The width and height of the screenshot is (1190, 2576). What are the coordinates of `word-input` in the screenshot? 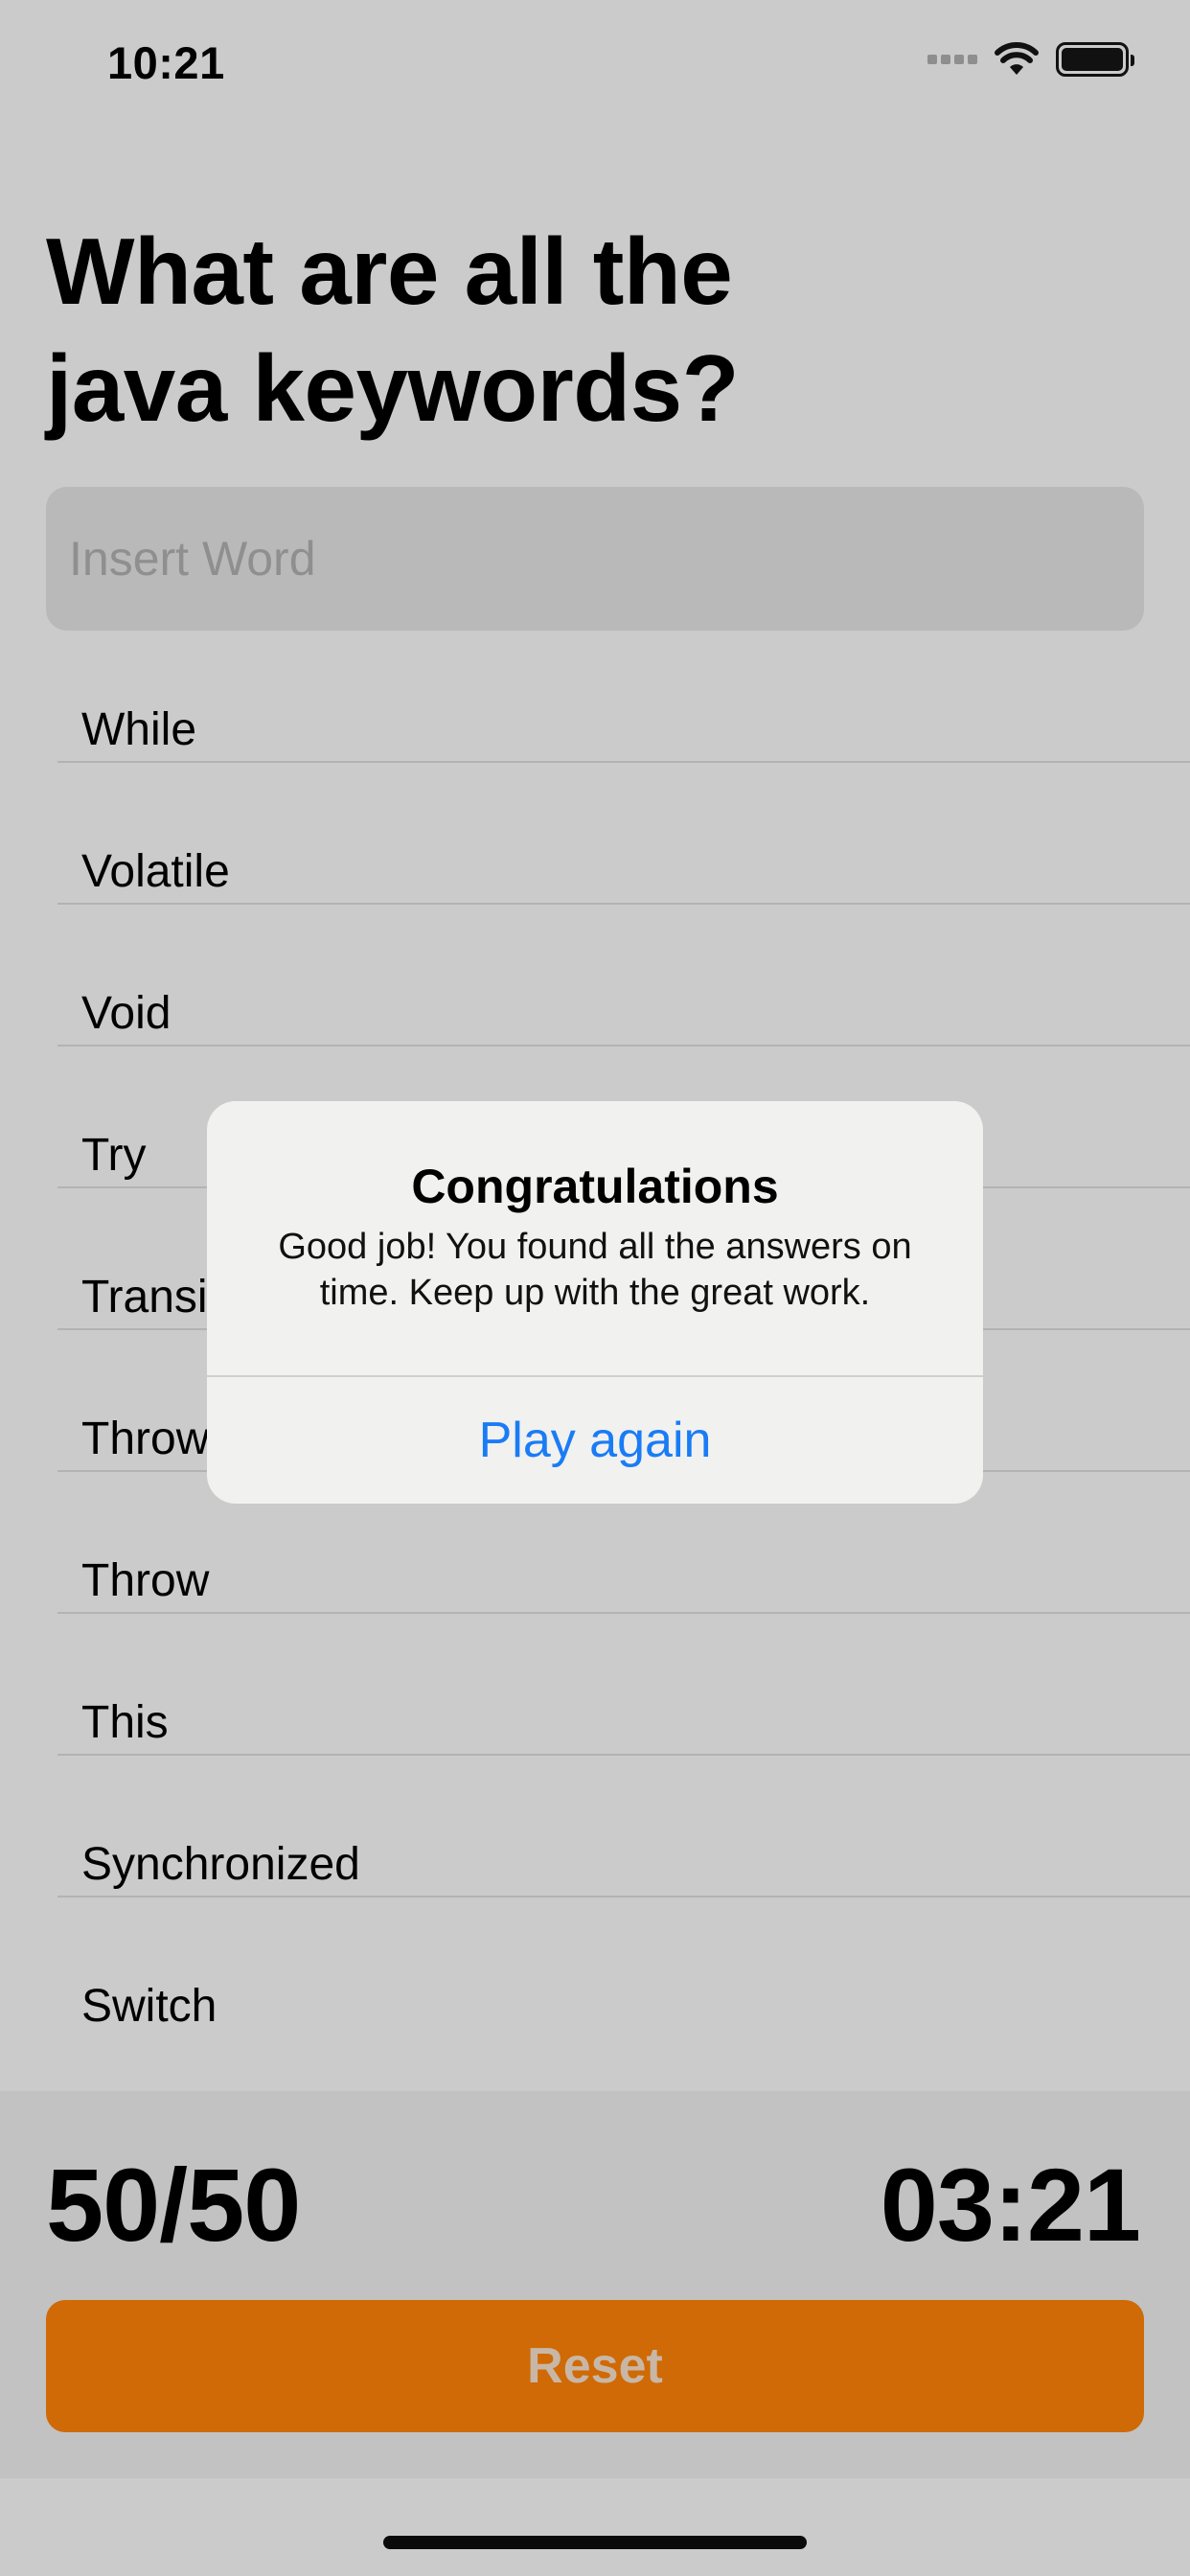 It's located at (595, 559).